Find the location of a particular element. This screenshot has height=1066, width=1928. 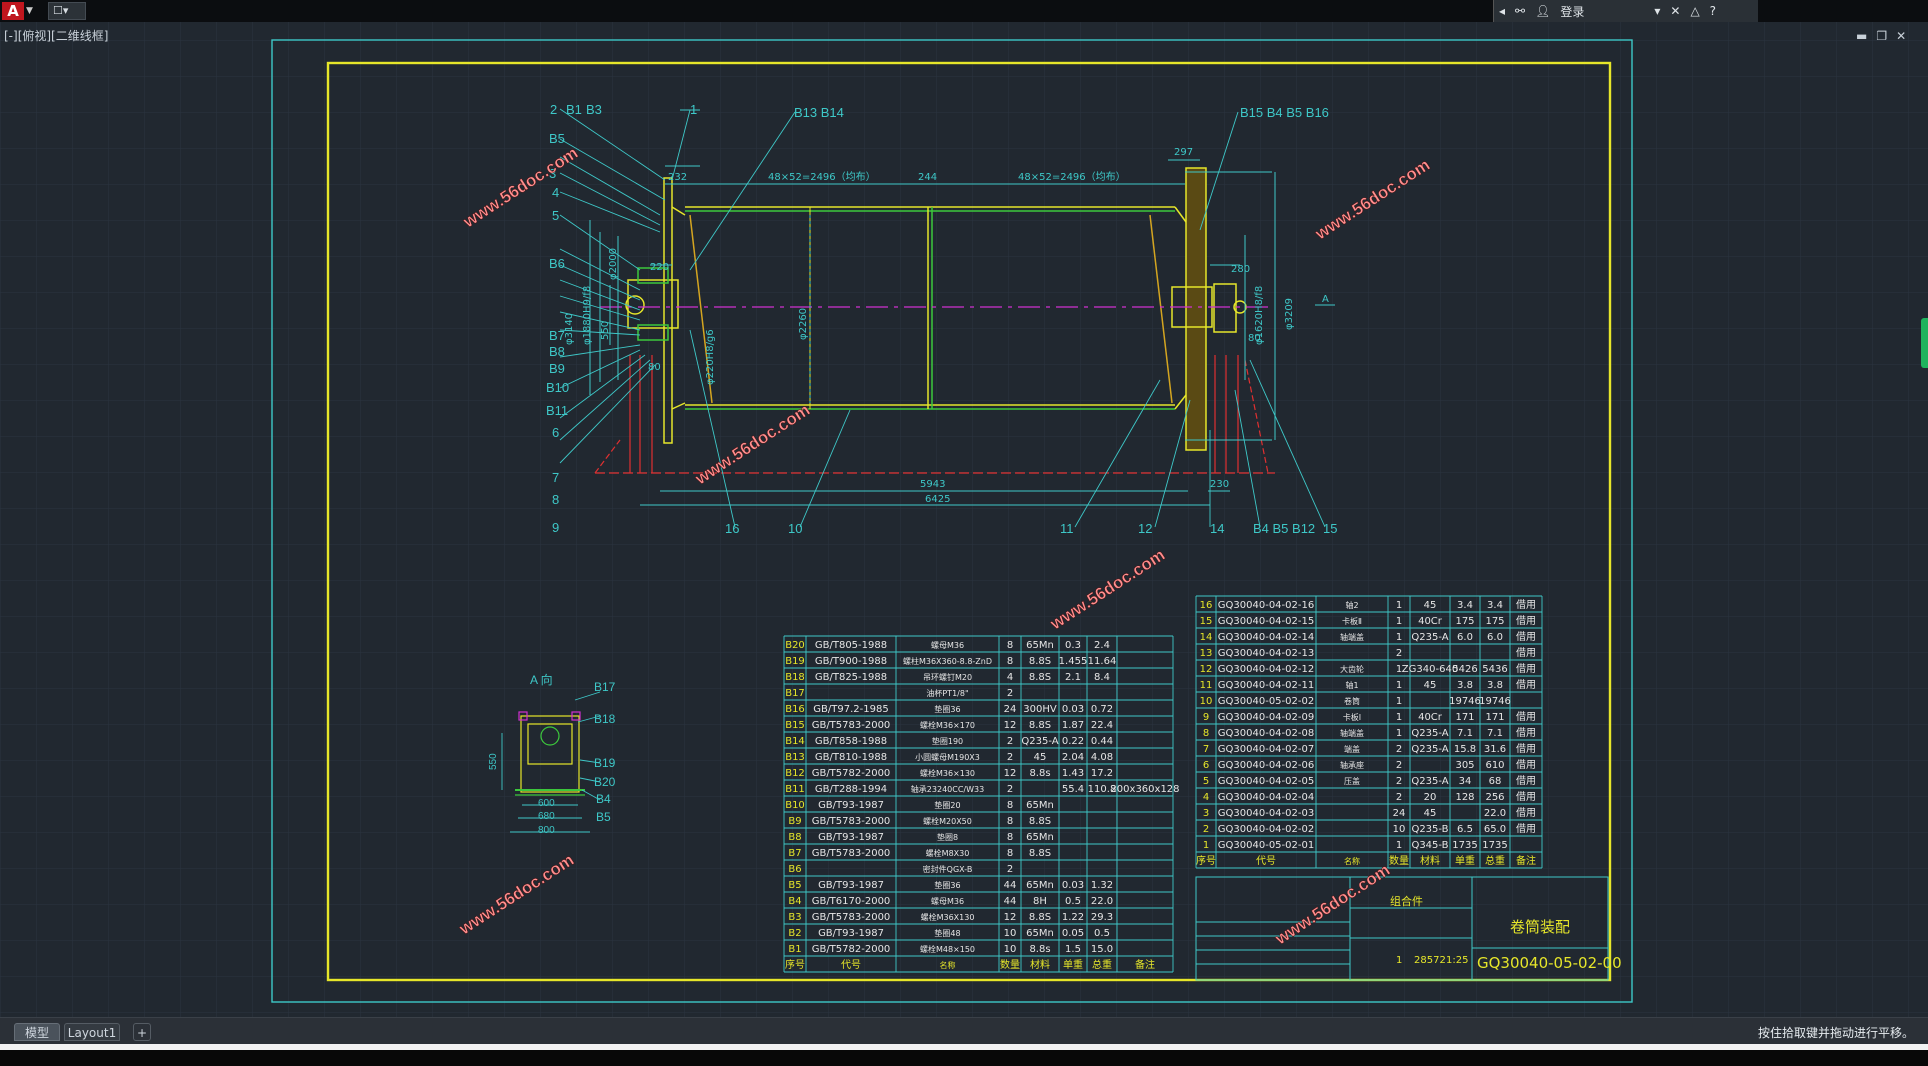

part-cell: 5436 is located at coordinates (1494, 669).